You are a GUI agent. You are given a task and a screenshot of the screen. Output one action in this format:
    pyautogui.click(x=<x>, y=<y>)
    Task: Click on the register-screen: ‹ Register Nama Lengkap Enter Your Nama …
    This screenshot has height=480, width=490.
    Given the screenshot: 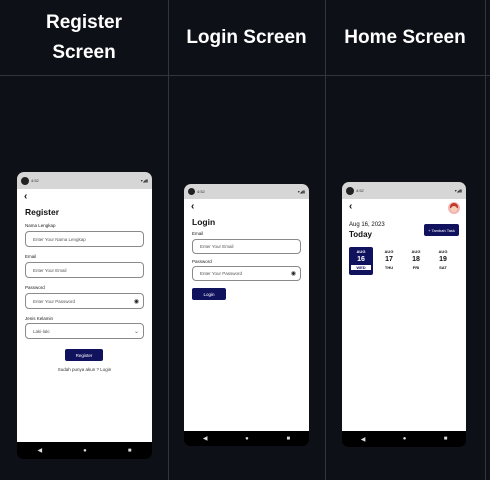 What is the action you would take?
    pyautogui.click(x=84, y=315)
    